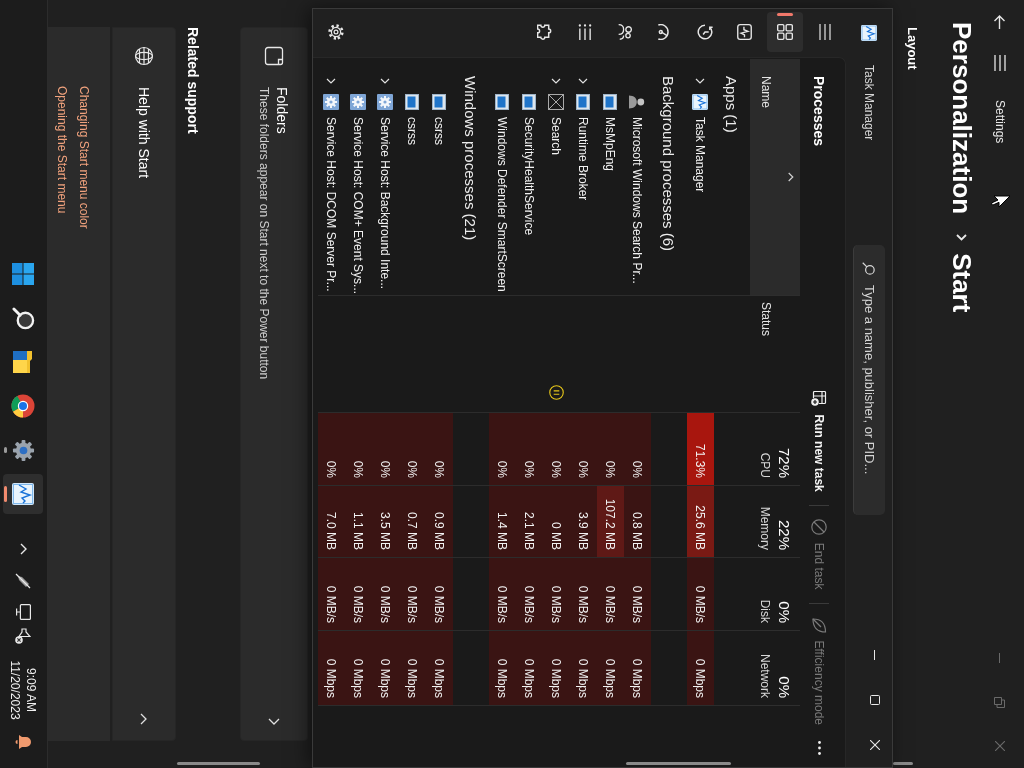 This screenshot has height=768, width=1024. I want to click on table-cell: 1.1 MB, so click(358, 522).